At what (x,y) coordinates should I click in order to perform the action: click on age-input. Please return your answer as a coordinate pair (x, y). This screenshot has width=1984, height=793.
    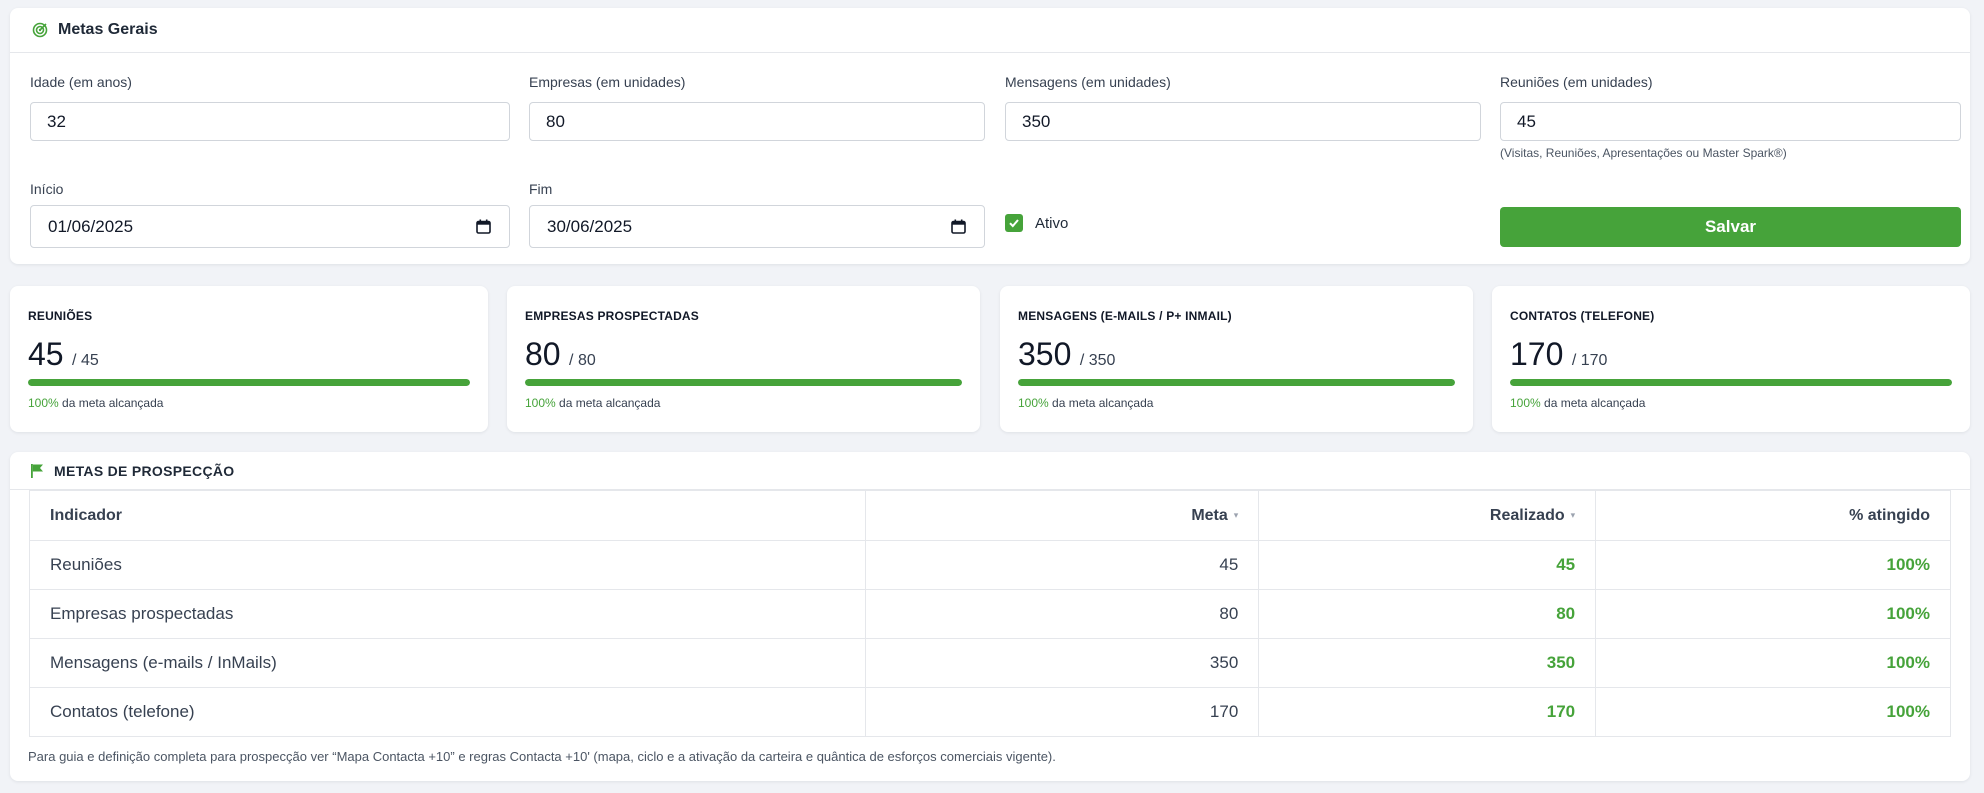
    Looking at the image, I should click on (270, 121).